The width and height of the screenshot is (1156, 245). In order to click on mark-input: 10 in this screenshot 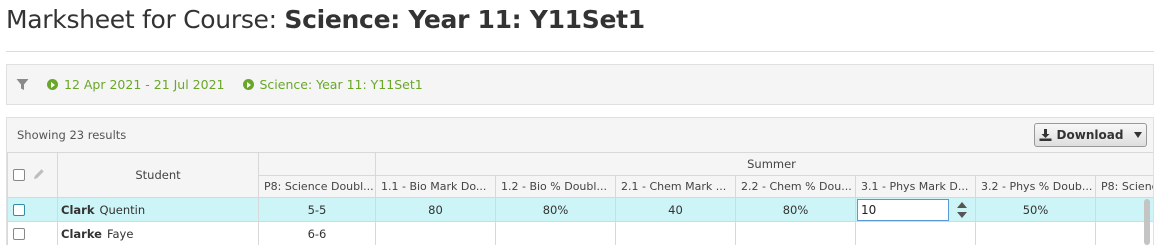, I will do `click(903, 210)`.